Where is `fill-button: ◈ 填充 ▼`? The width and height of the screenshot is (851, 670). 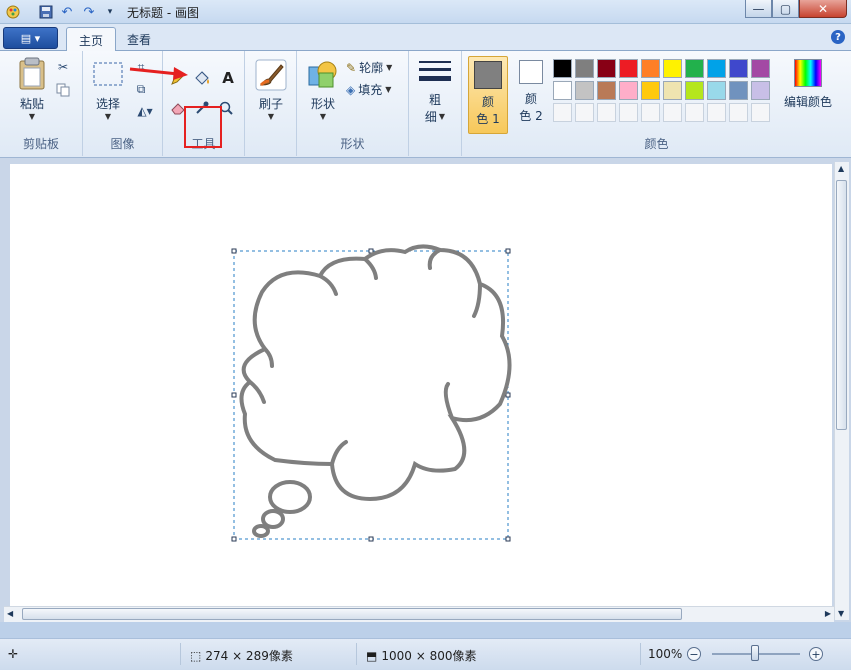 fill-button: ◈ 填充 ▼ is located at coordinates (368, 89).